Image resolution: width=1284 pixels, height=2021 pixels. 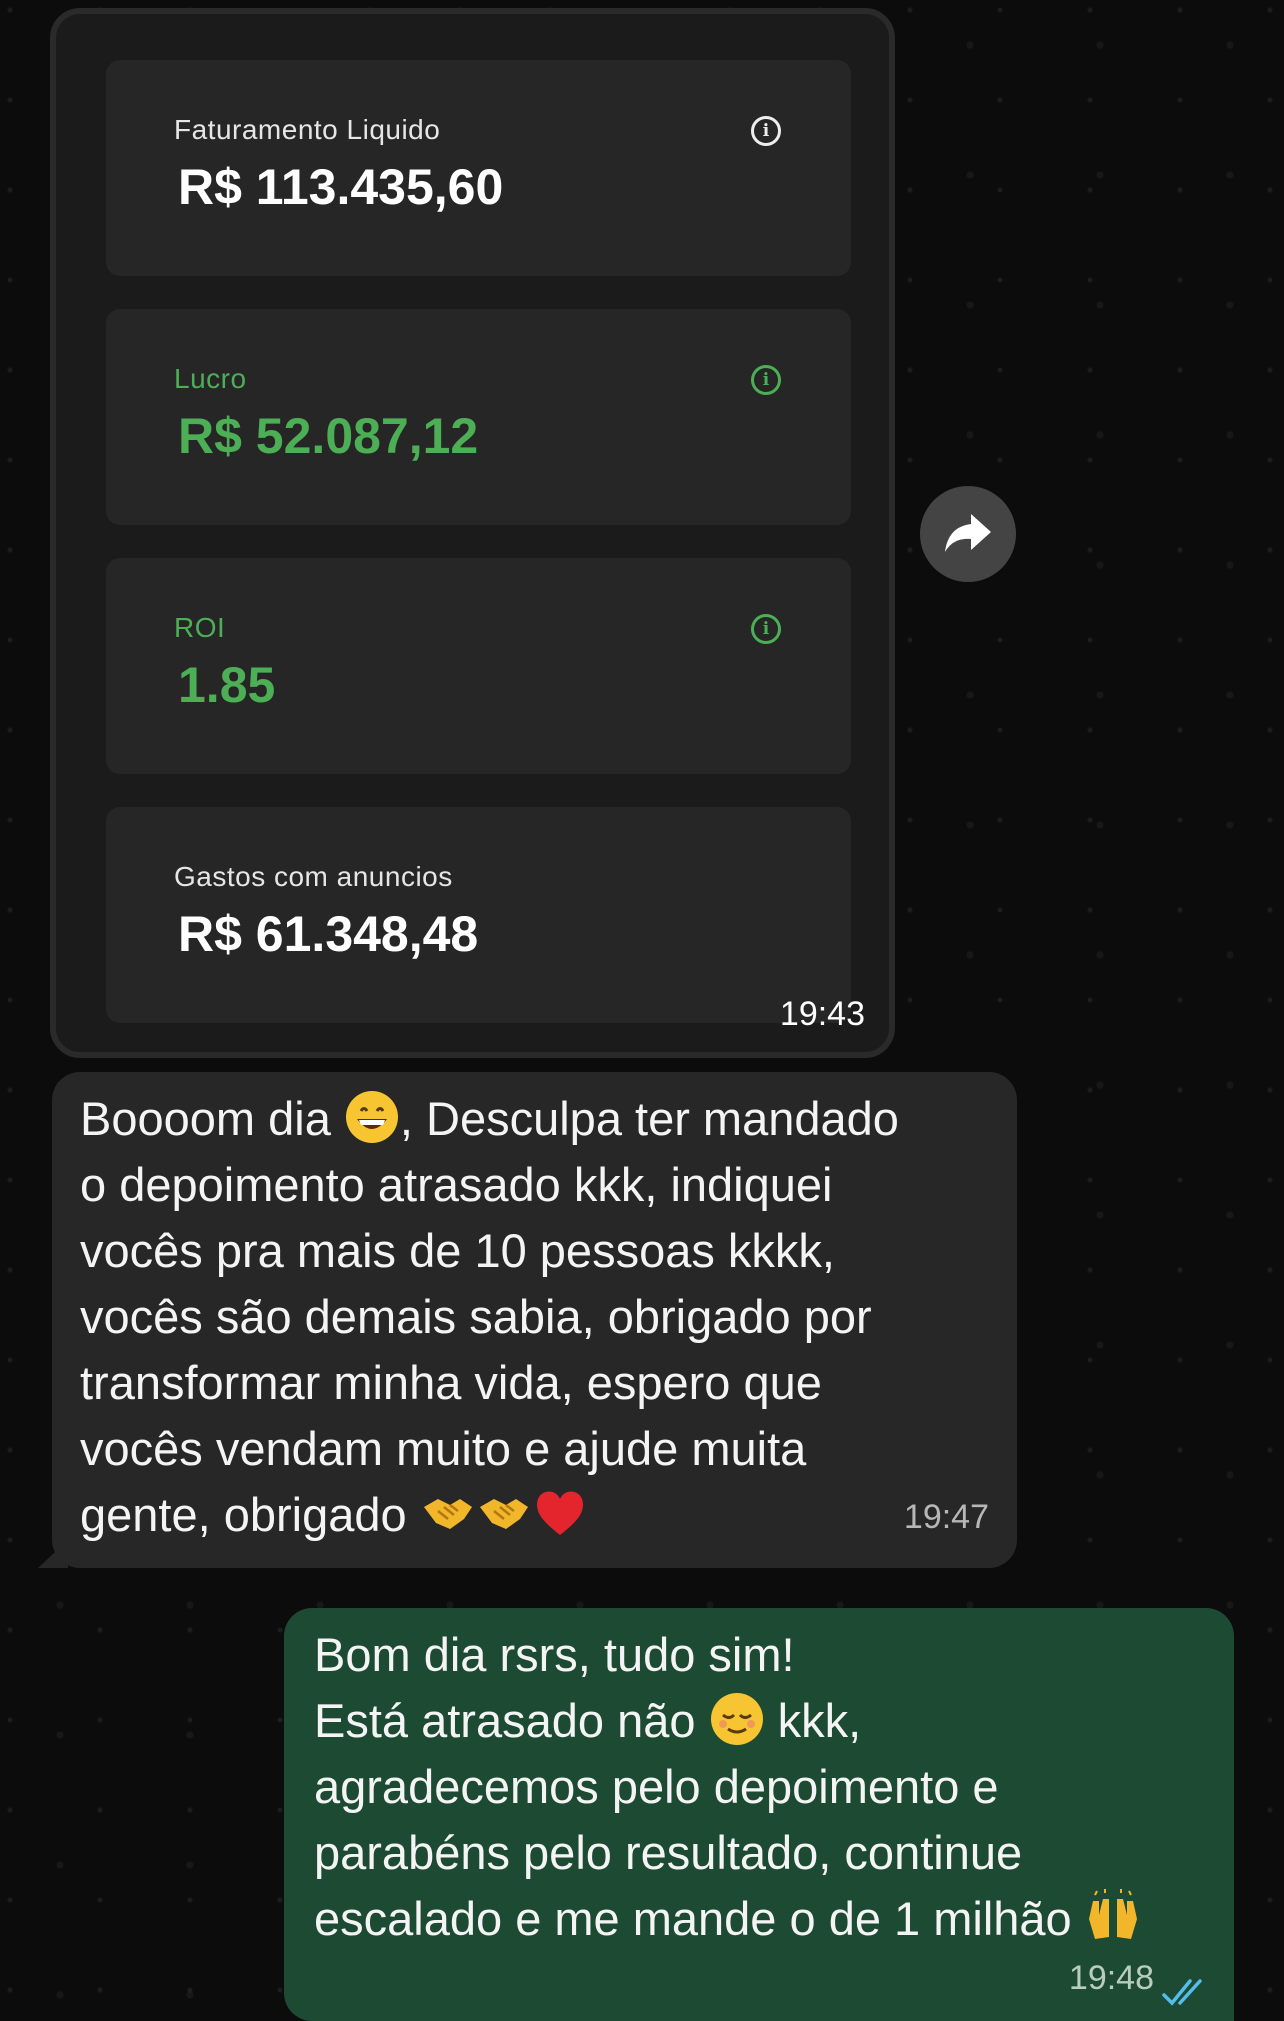 What do you see at coordinates (200, 627) in the screenshot?
I see `stat-label: ROI` at bounding box center [200, 627].